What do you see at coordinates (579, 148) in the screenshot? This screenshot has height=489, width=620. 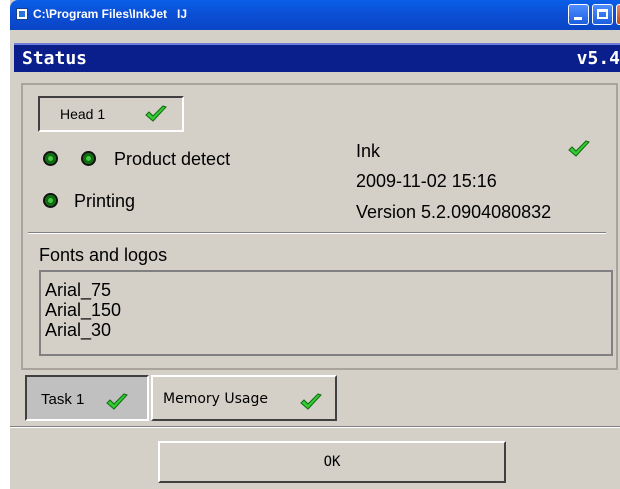 I see `ink-check-icon` at bounding box center [579, 148].